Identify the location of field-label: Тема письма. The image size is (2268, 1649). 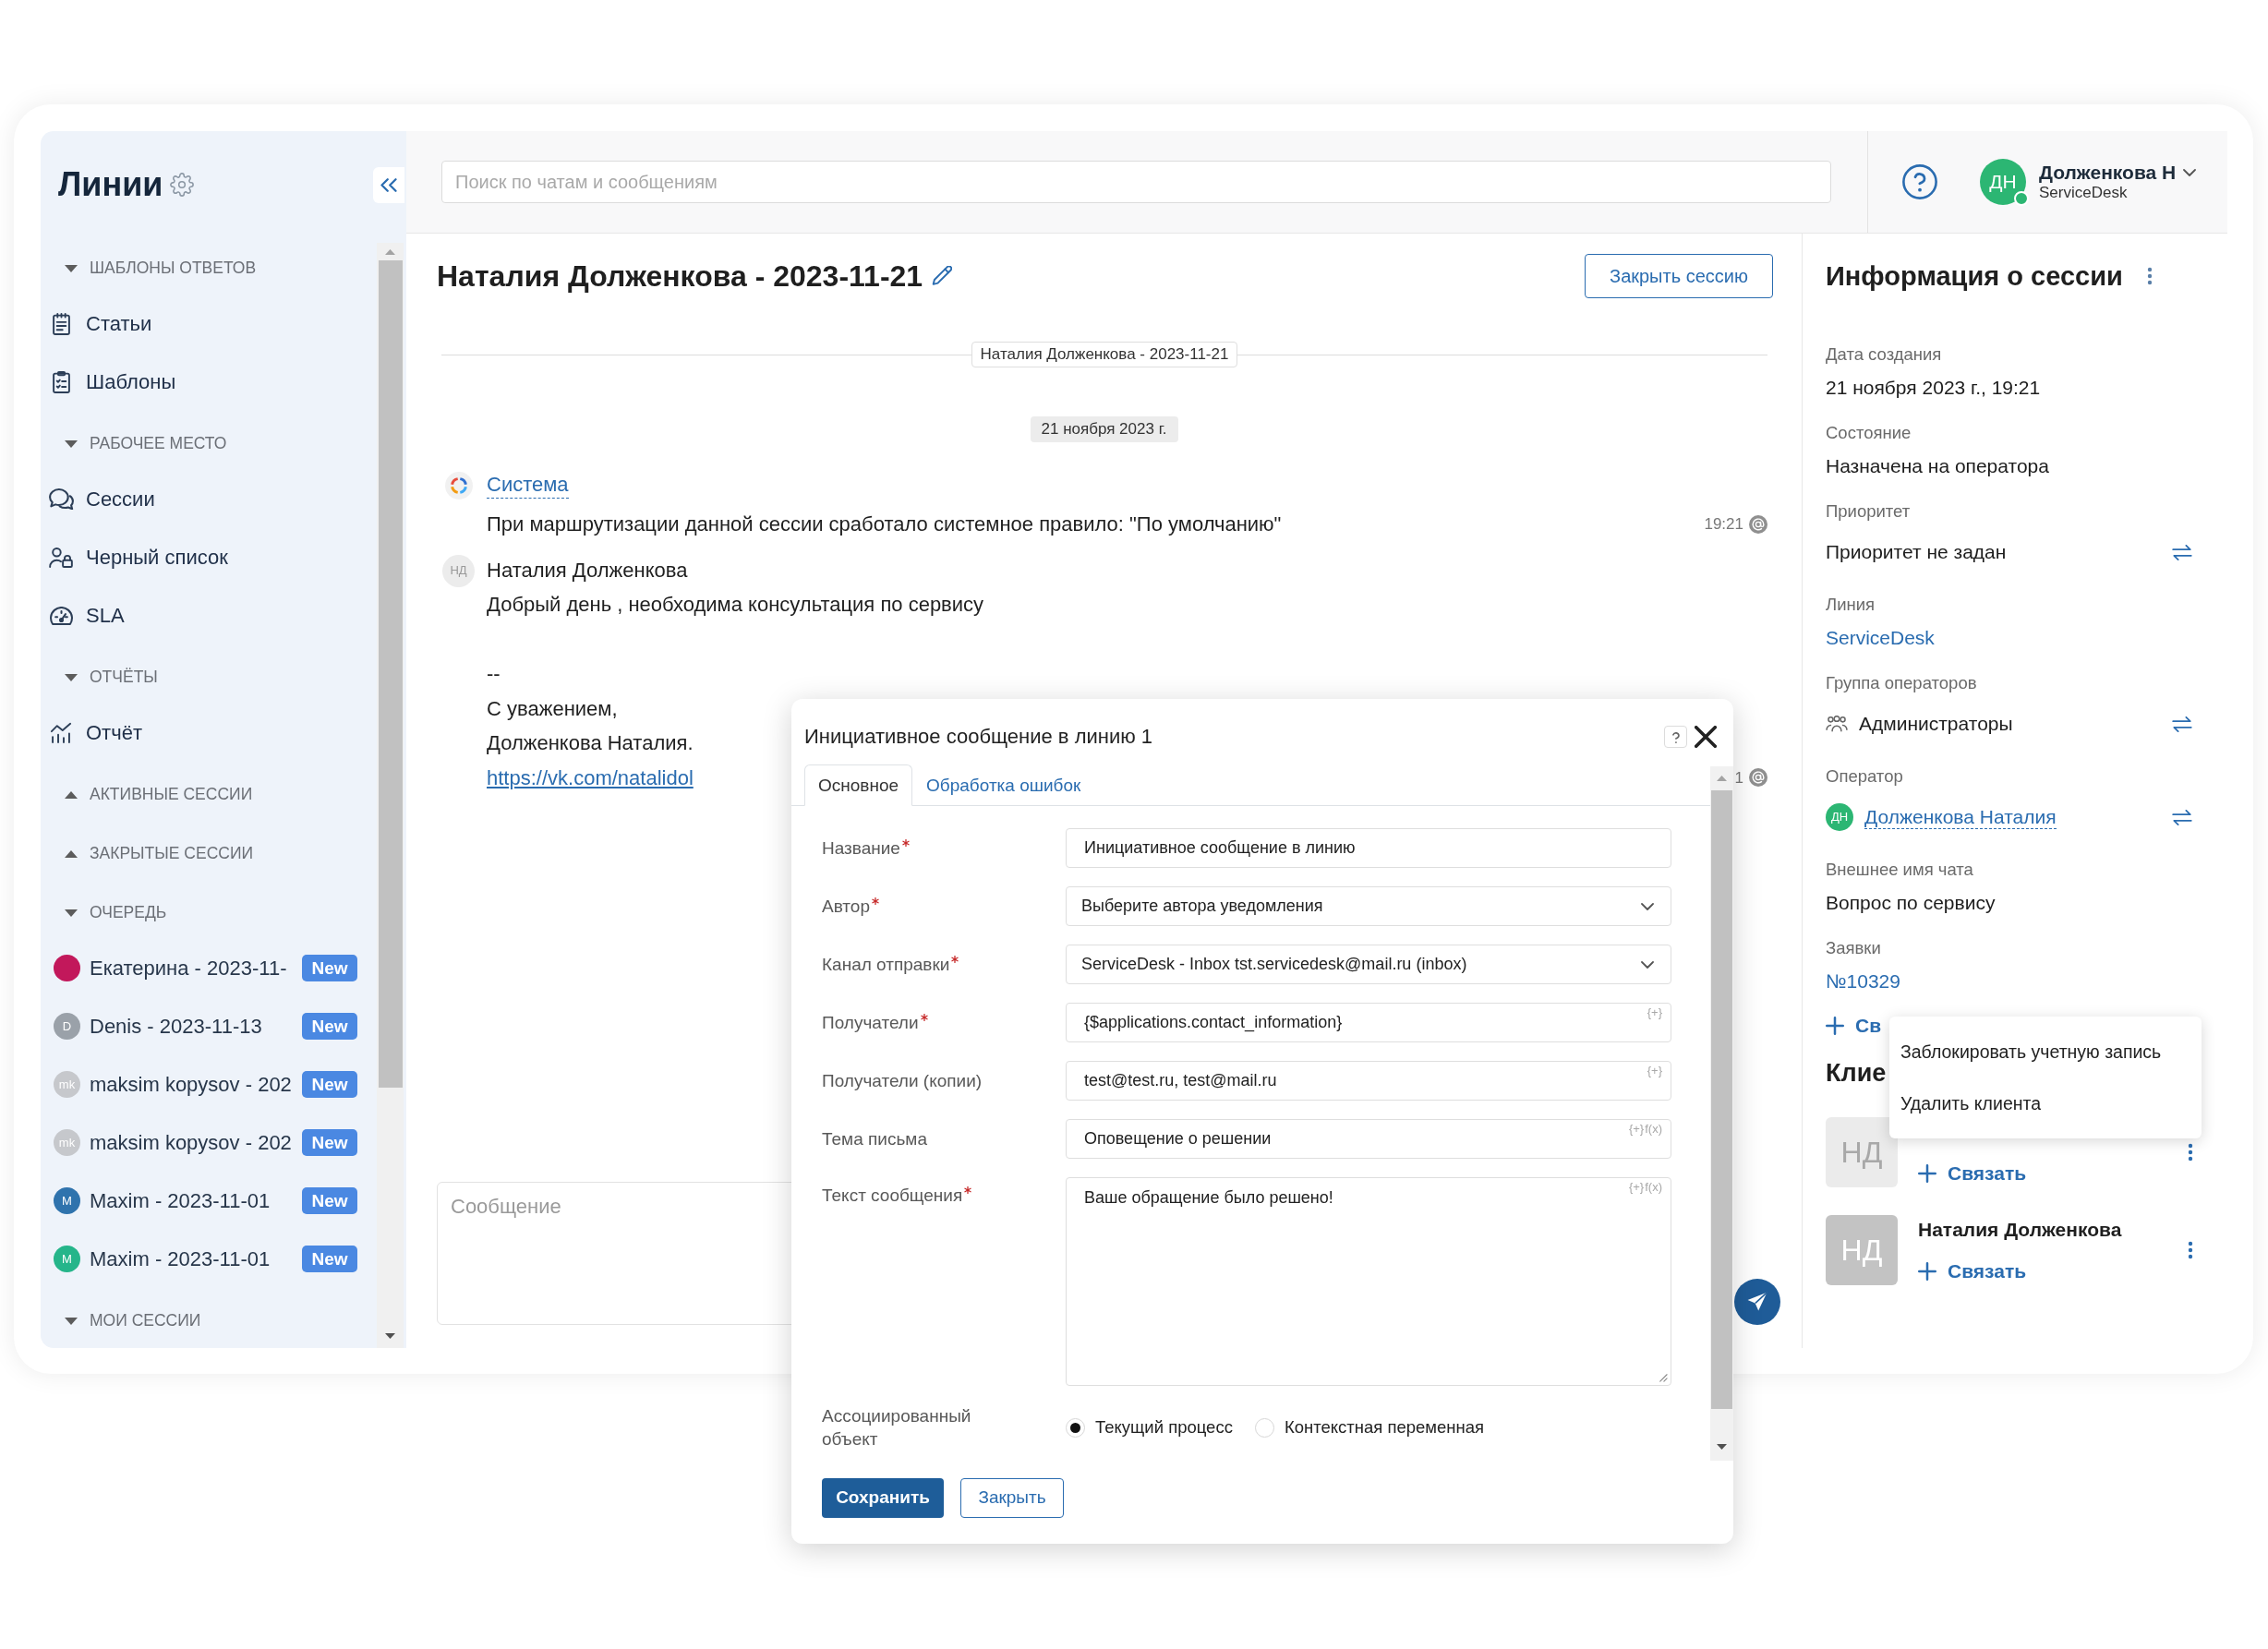
(874, 1139).